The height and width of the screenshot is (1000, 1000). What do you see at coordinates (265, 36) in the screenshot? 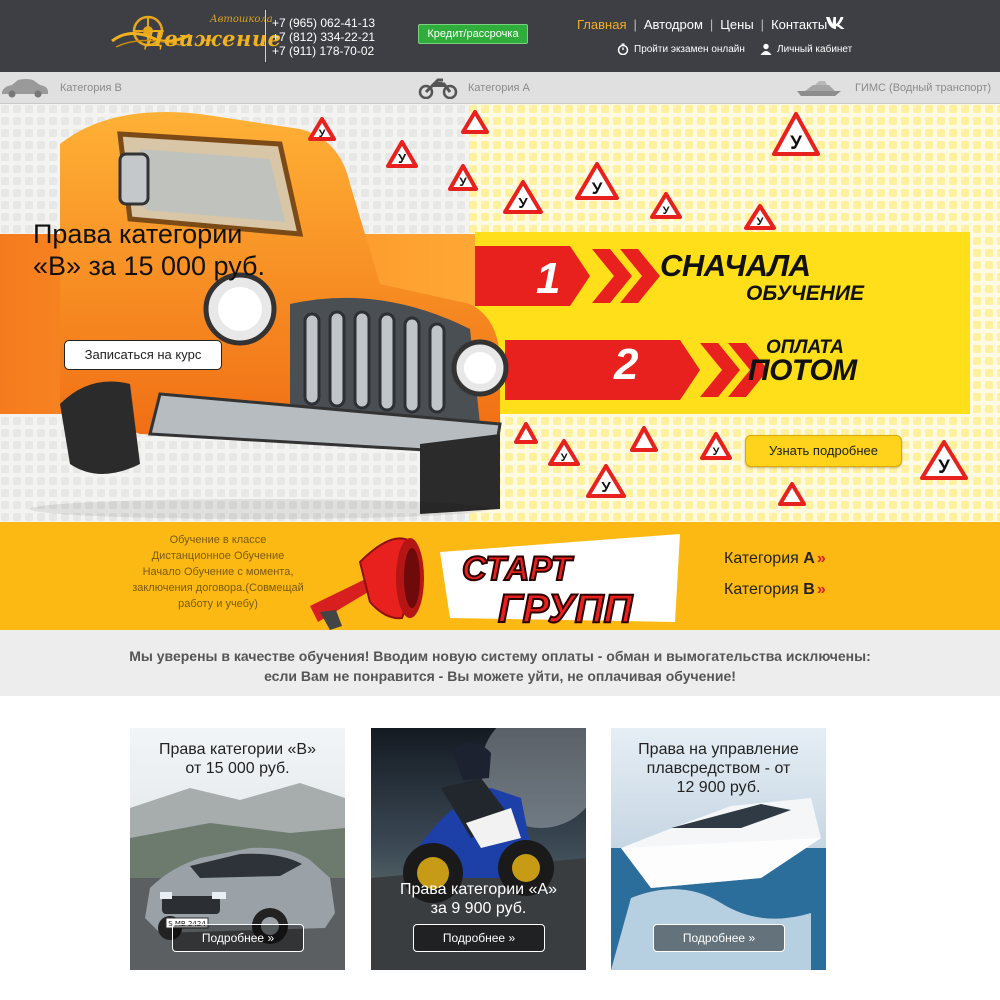
I see `header-divider` at bounding box center [265, 36].